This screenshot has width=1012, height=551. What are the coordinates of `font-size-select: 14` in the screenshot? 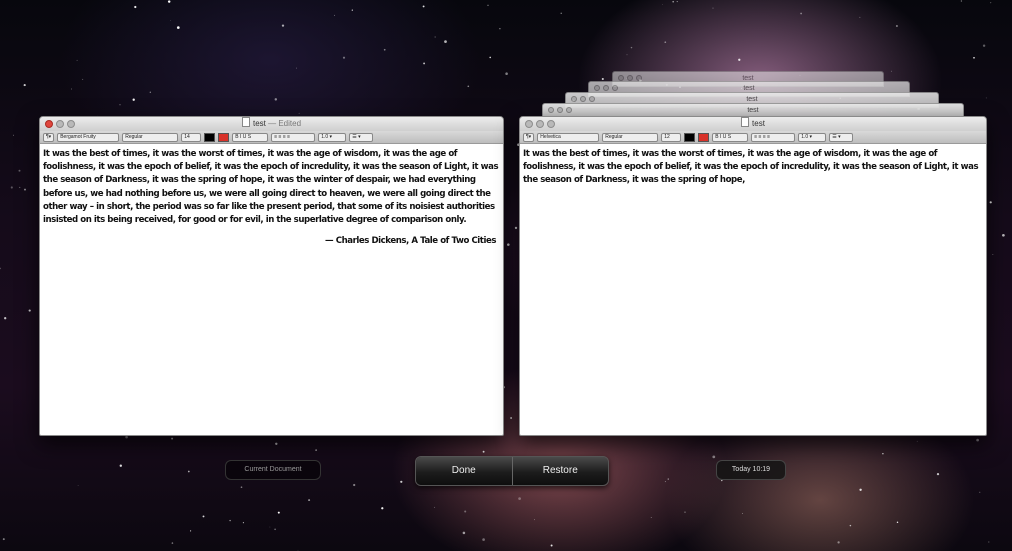 It's located at (191, 137).